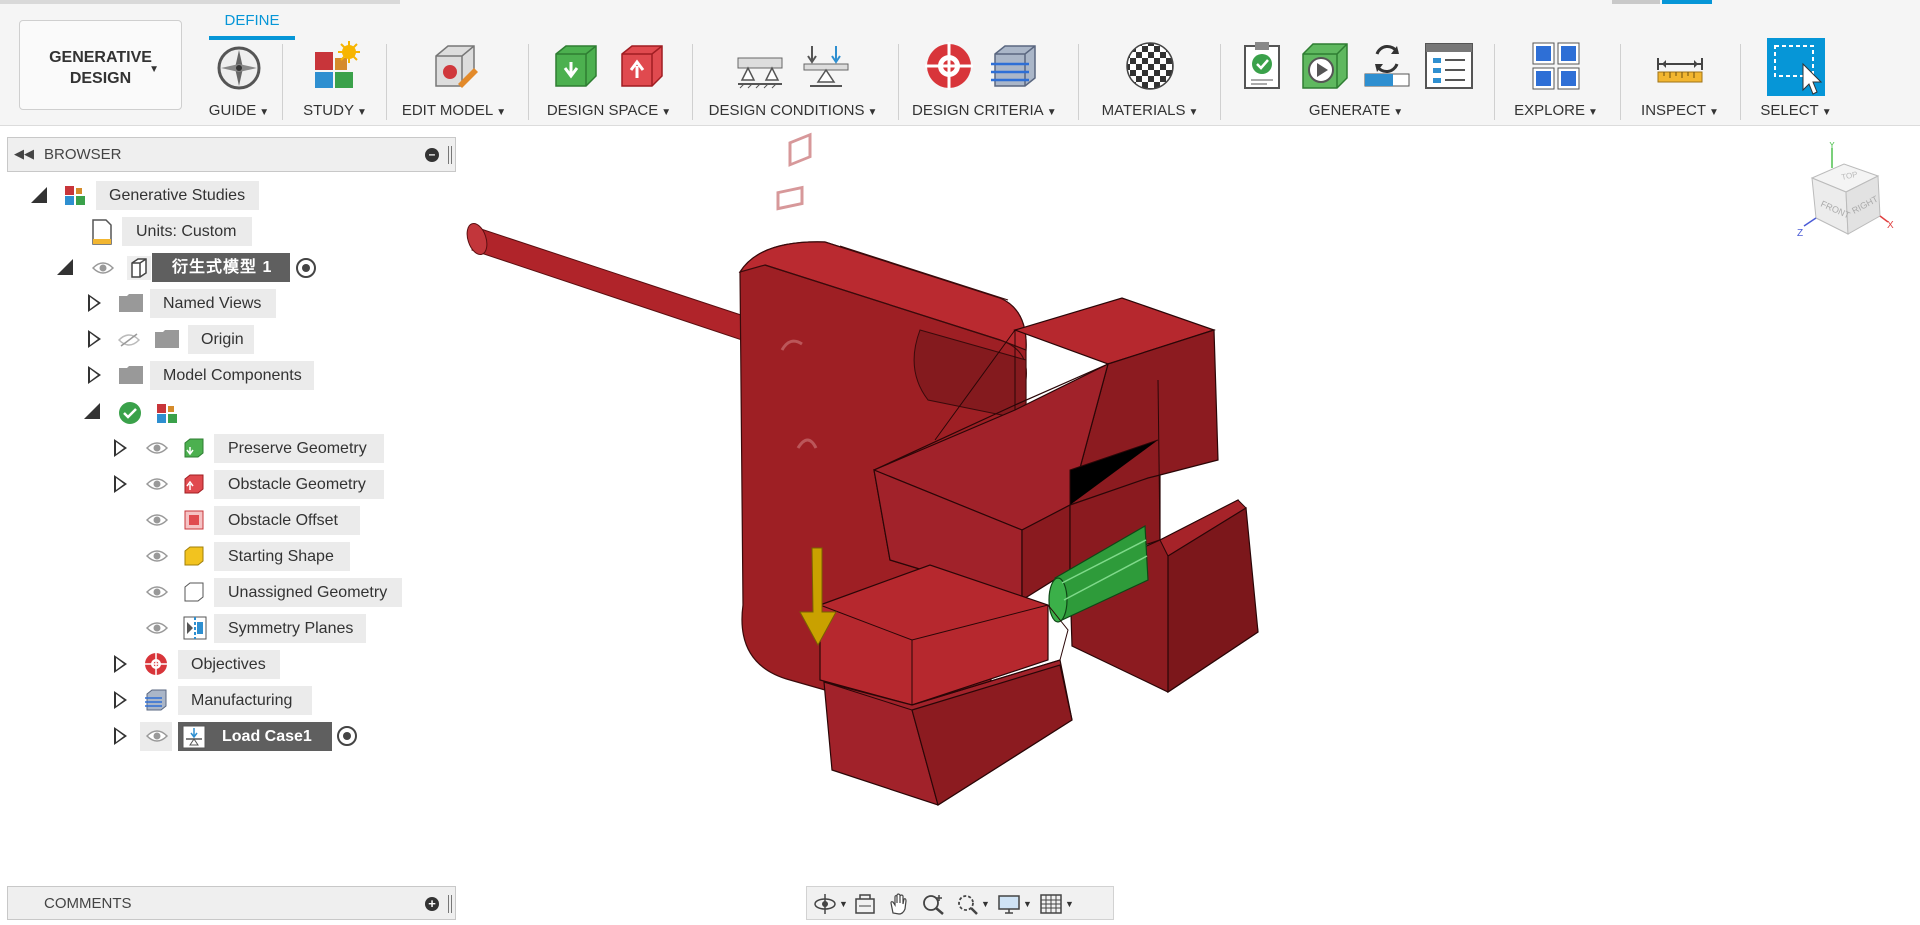 The image size is (1920, 925). I want to click on comments-bar: COMMENTS +, so click(231, 903).